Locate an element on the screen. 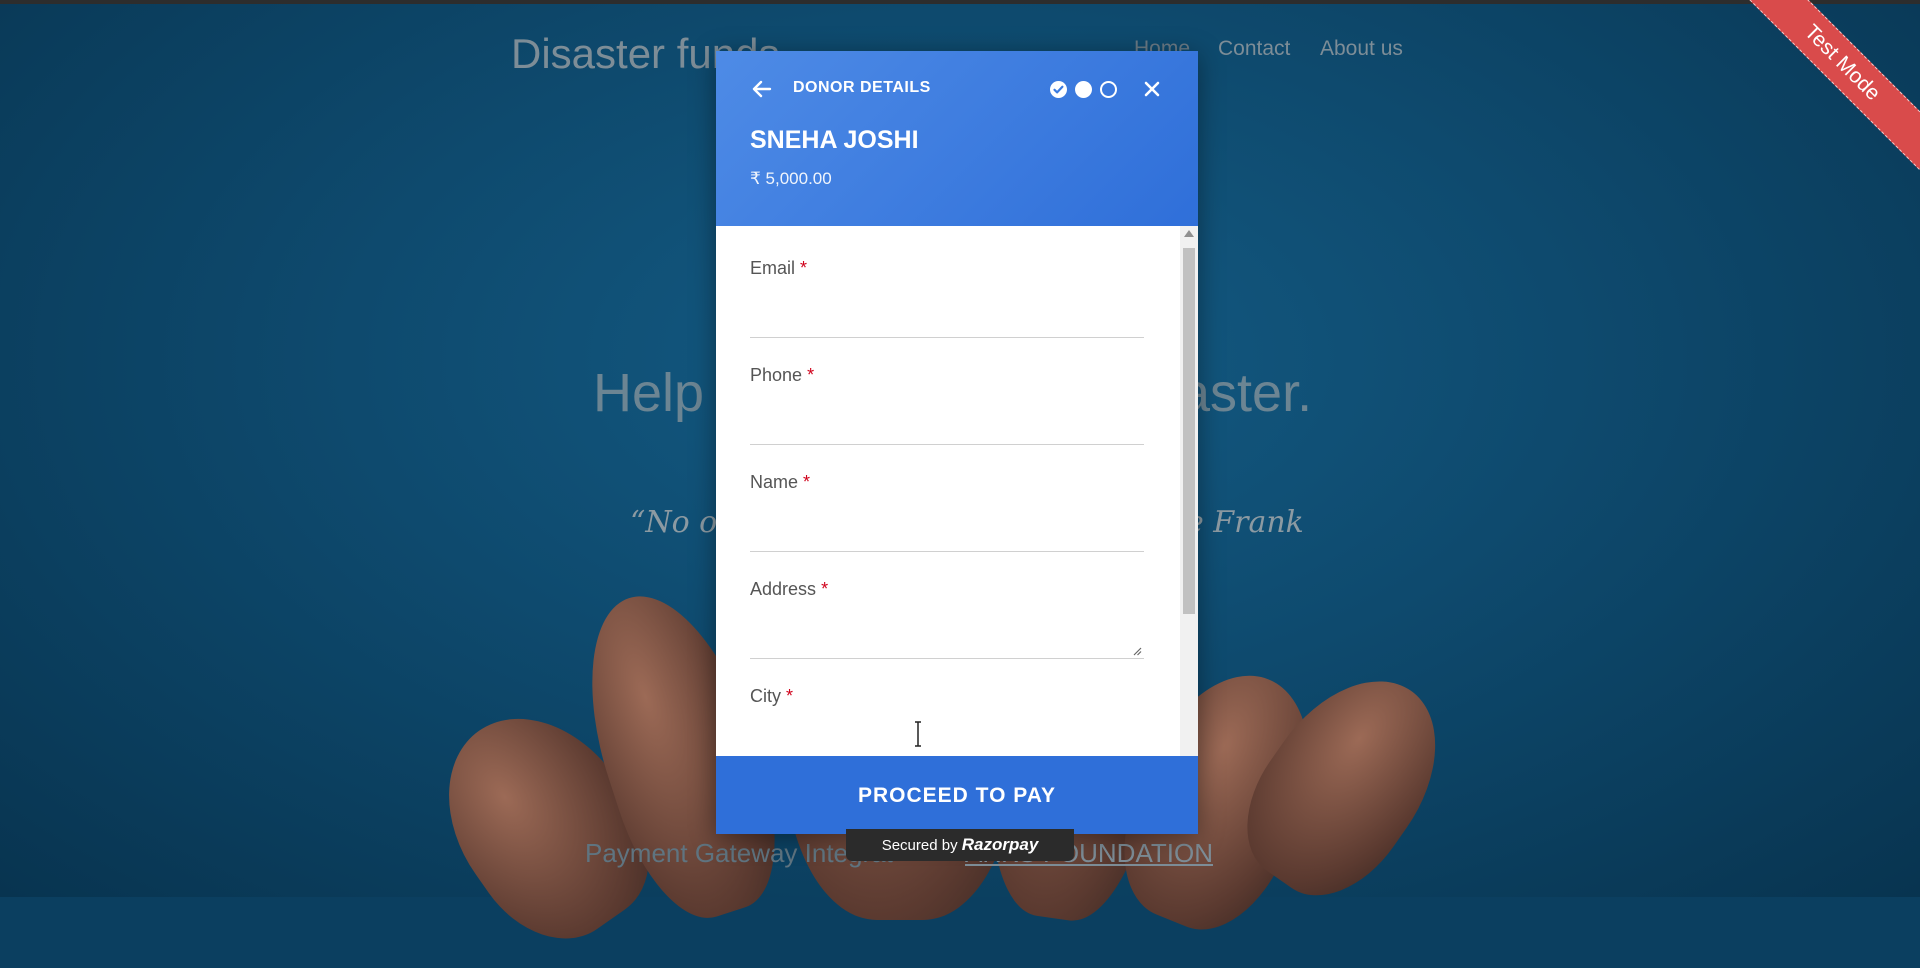  address-label: Address * is located at coordinates (789, 589).